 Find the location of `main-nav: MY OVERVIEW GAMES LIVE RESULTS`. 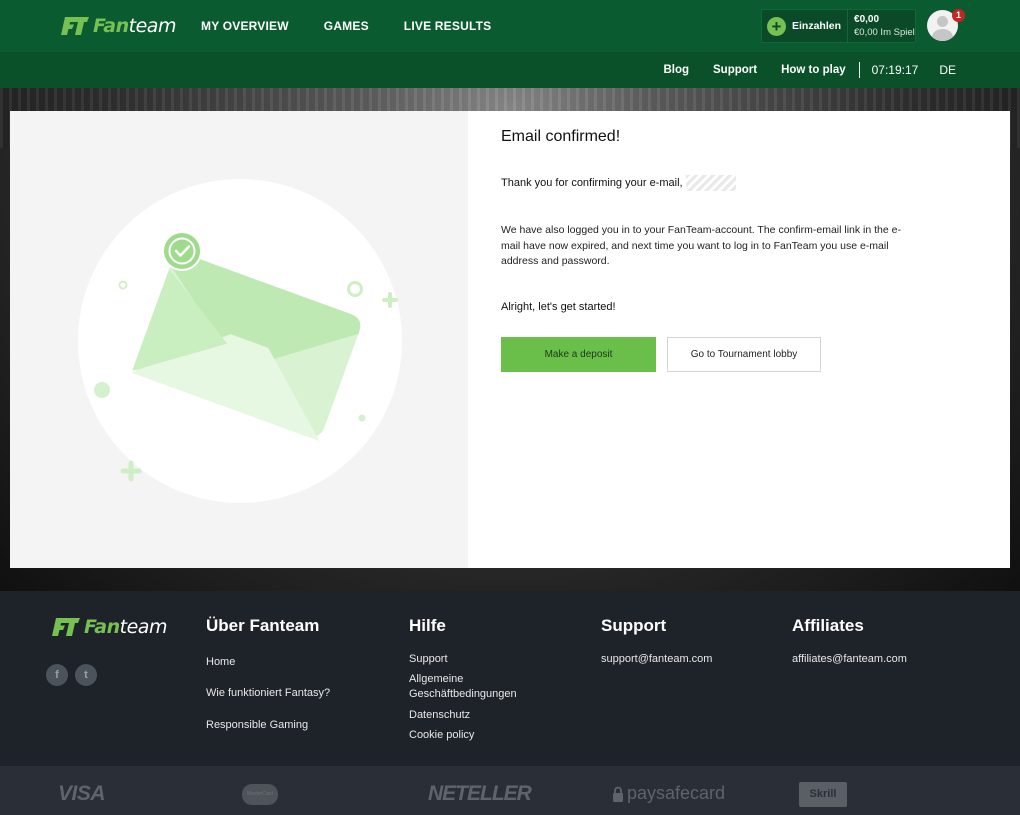

main-nav: MY OVERVIEW GAMES LIVE RESULTS is located at coordinates (363, 26).